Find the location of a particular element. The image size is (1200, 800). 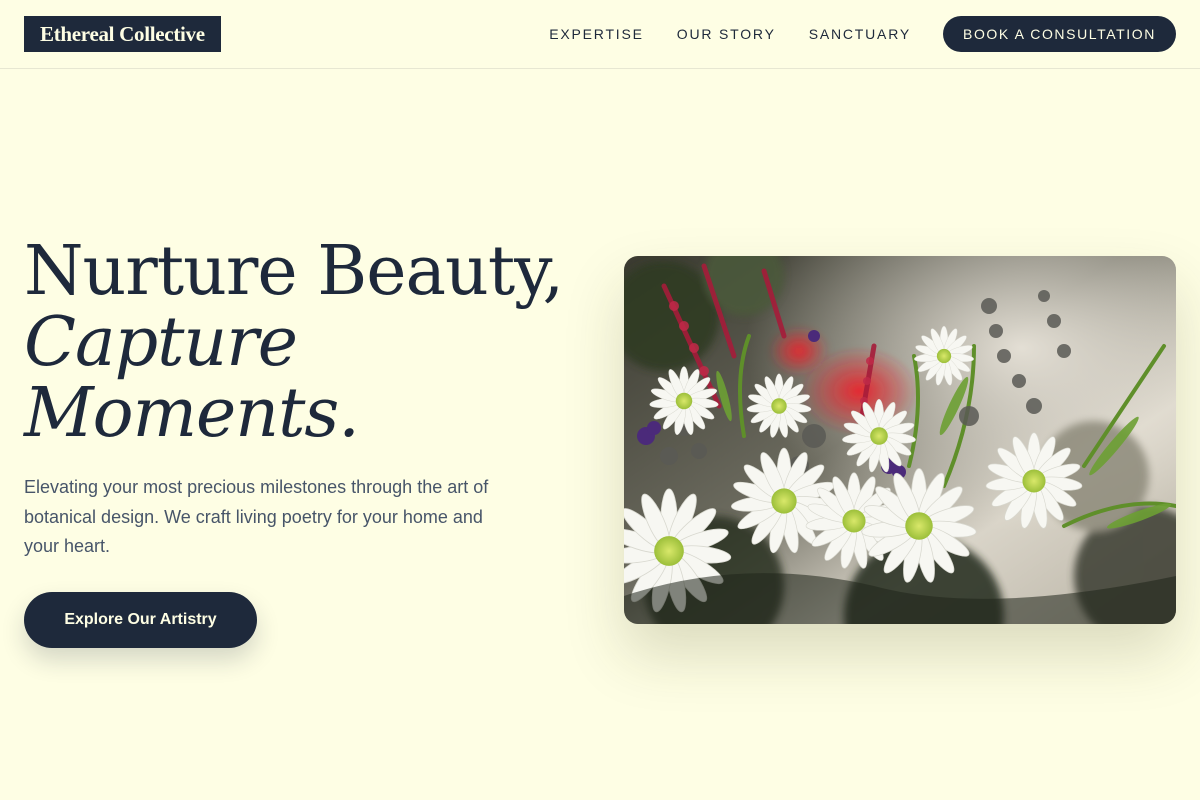

nav-link-our-story: OUR STORY is located at coordinates (726, 34).